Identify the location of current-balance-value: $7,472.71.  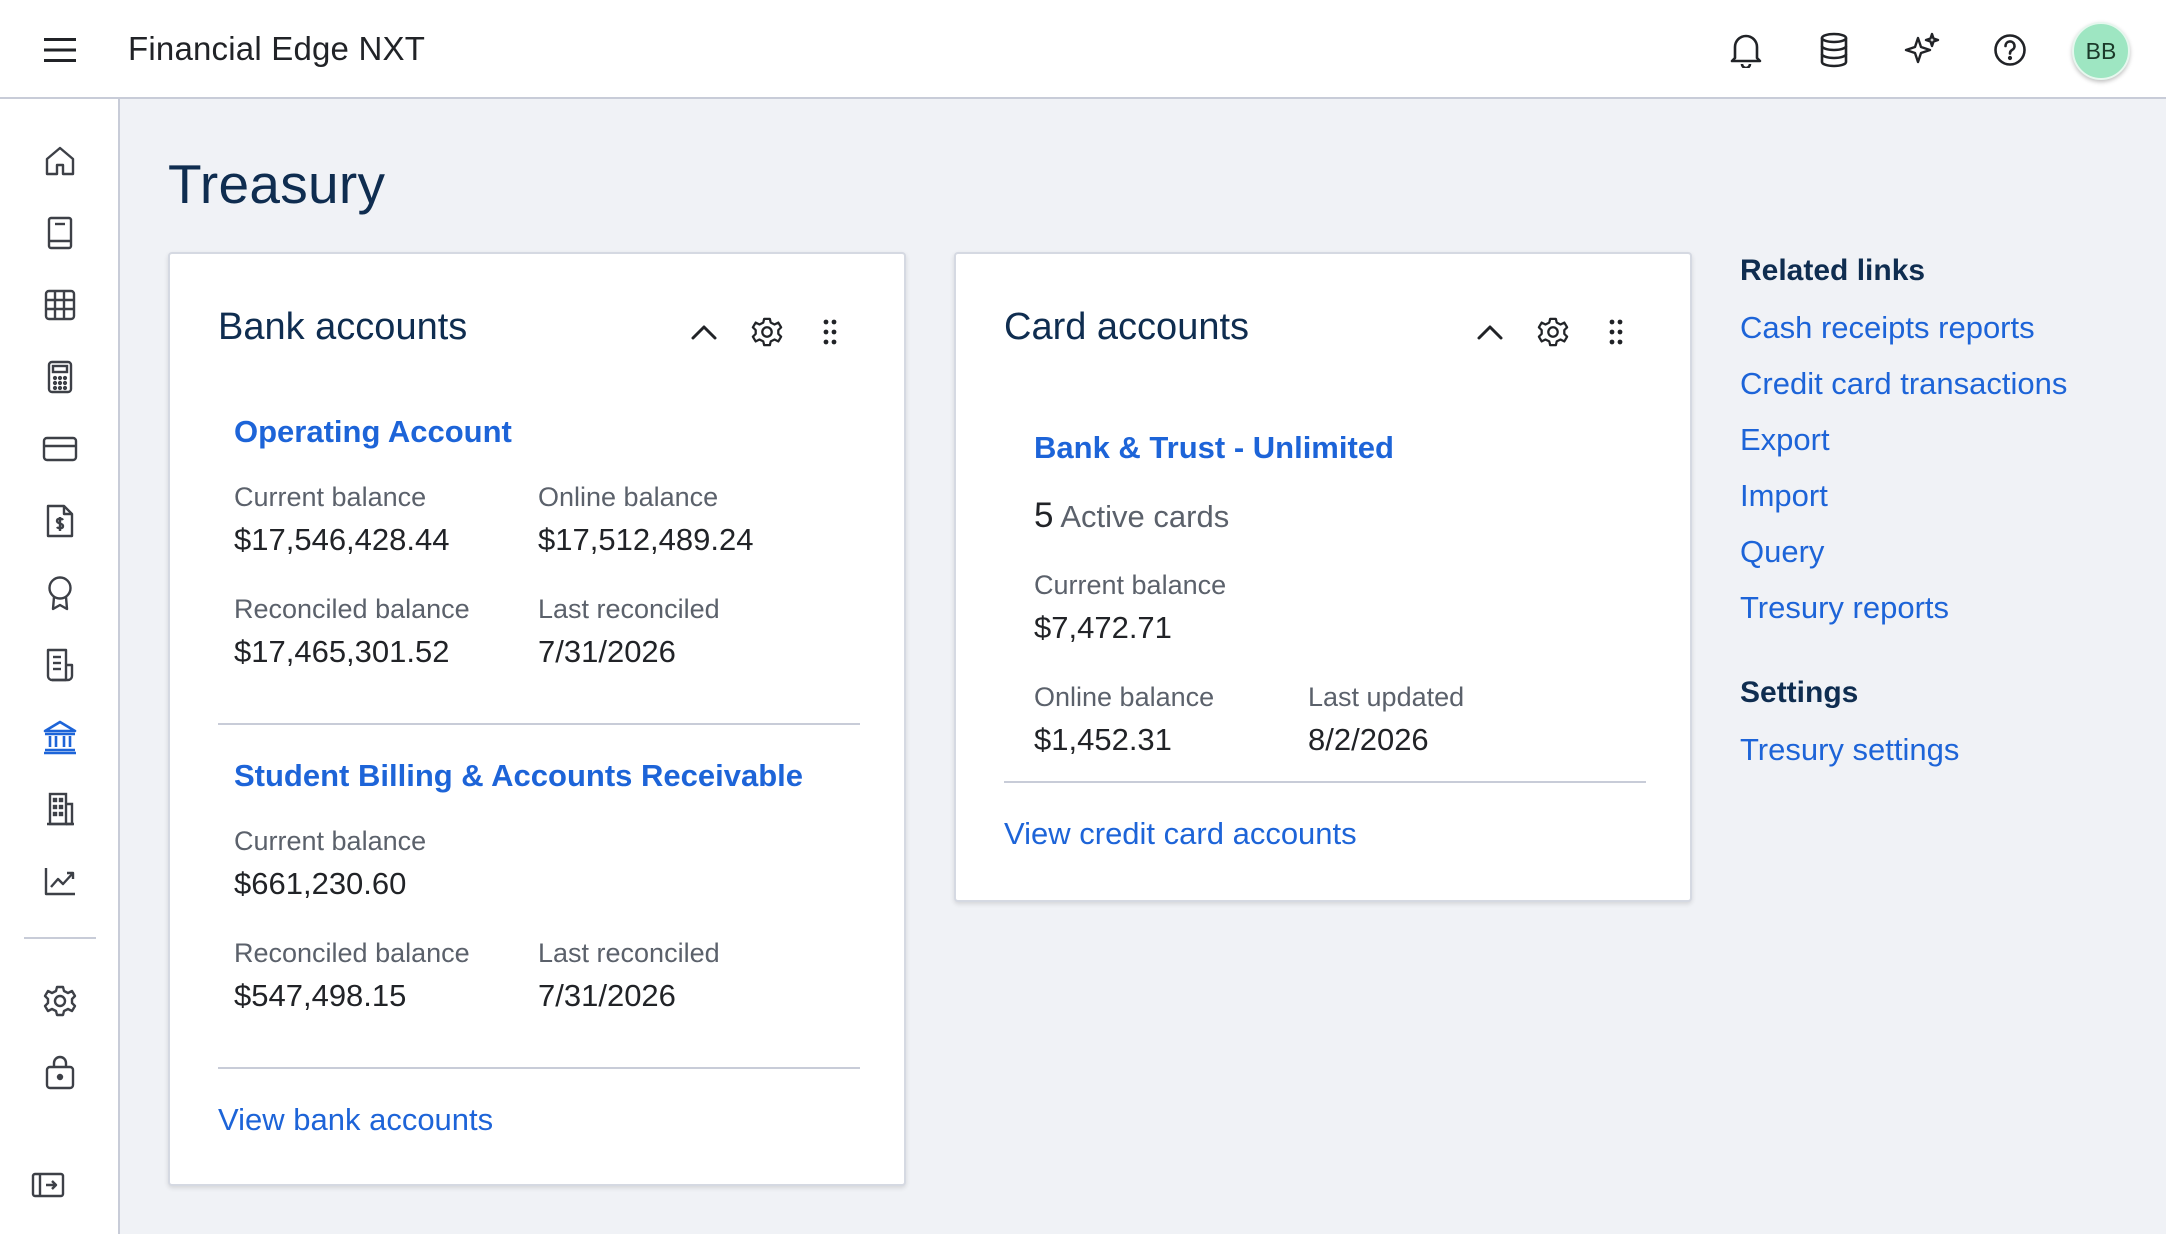
(1103, 627).